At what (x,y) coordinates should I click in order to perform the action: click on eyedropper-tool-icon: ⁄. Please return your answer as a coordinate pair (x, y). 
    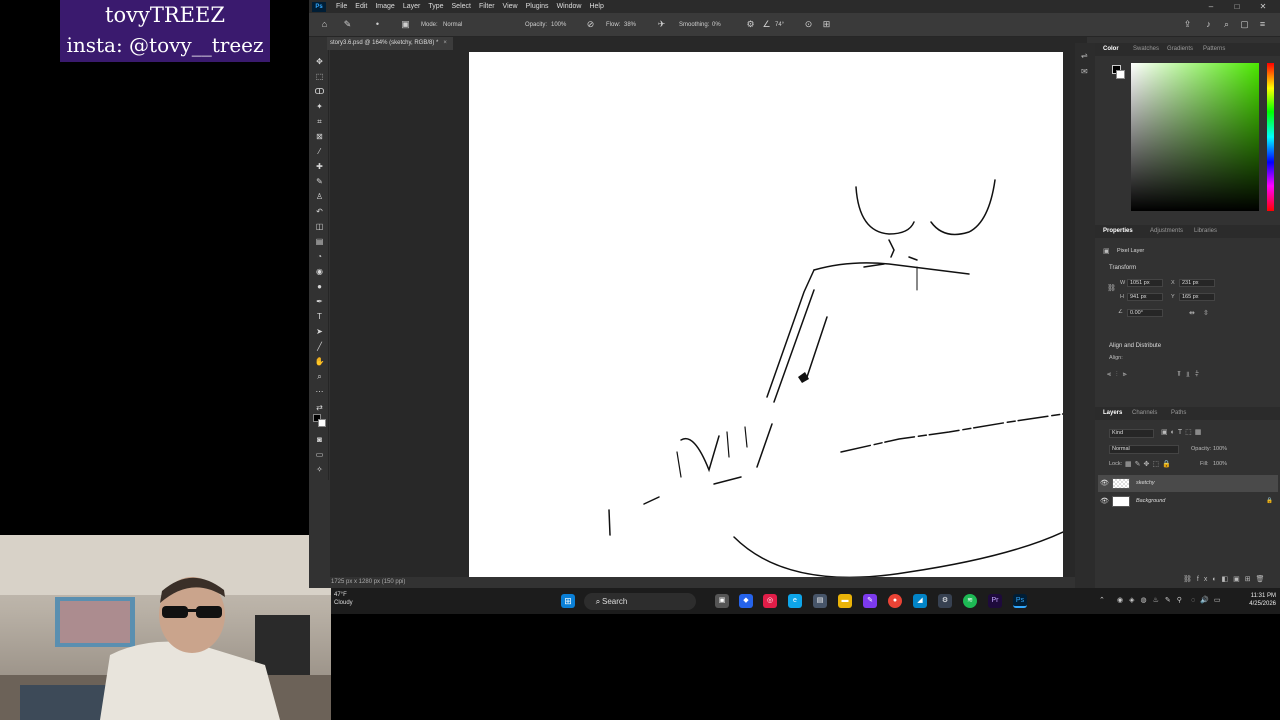
    Looking at the image, I should click on (319, 151).